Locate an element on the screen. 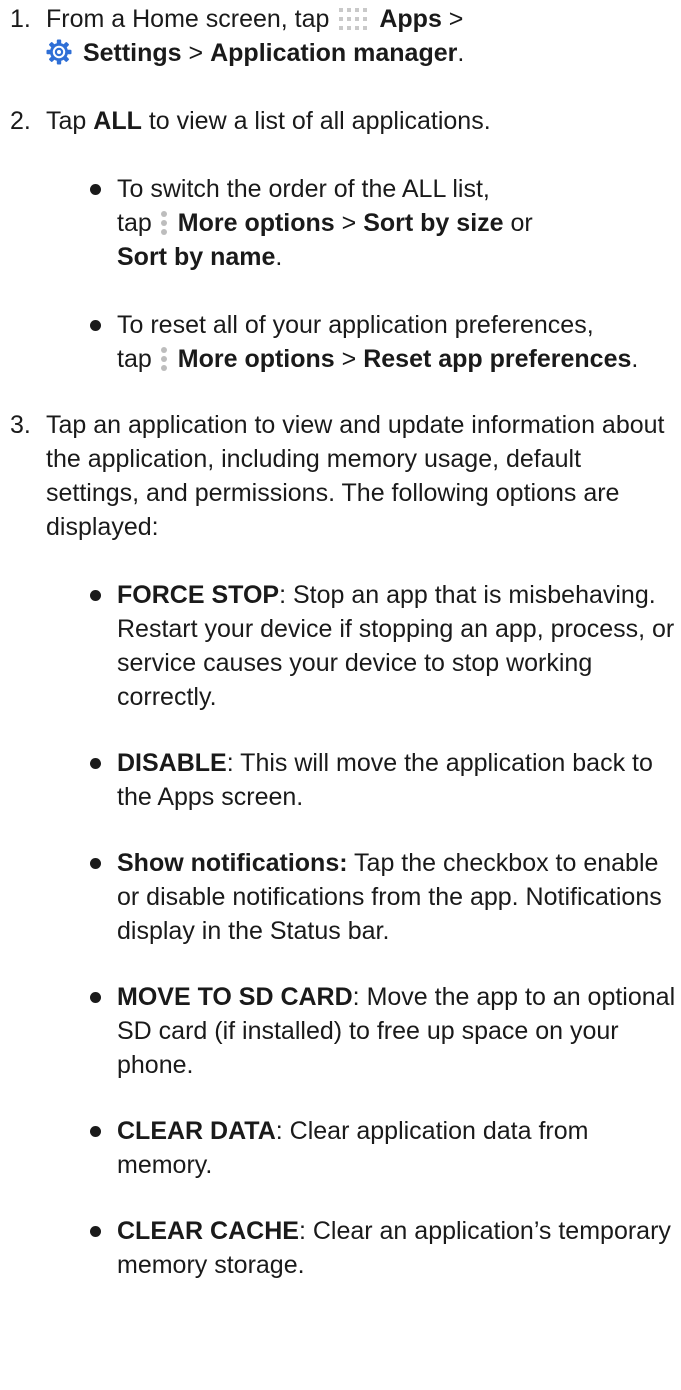  option-term: CLEAR DATA is located at coordinates (196, 1131).